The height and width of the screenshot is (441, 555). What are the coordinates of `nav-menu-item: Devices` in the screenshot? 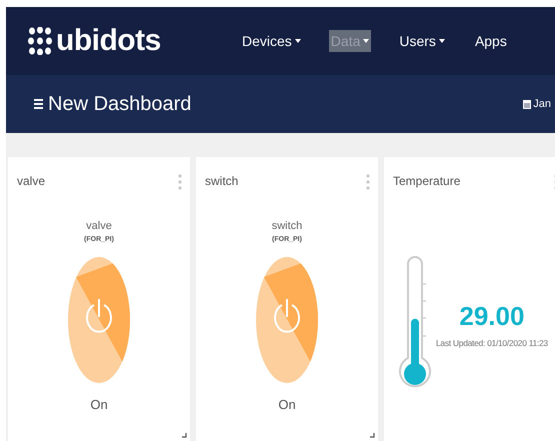 It's located at (271, 41).